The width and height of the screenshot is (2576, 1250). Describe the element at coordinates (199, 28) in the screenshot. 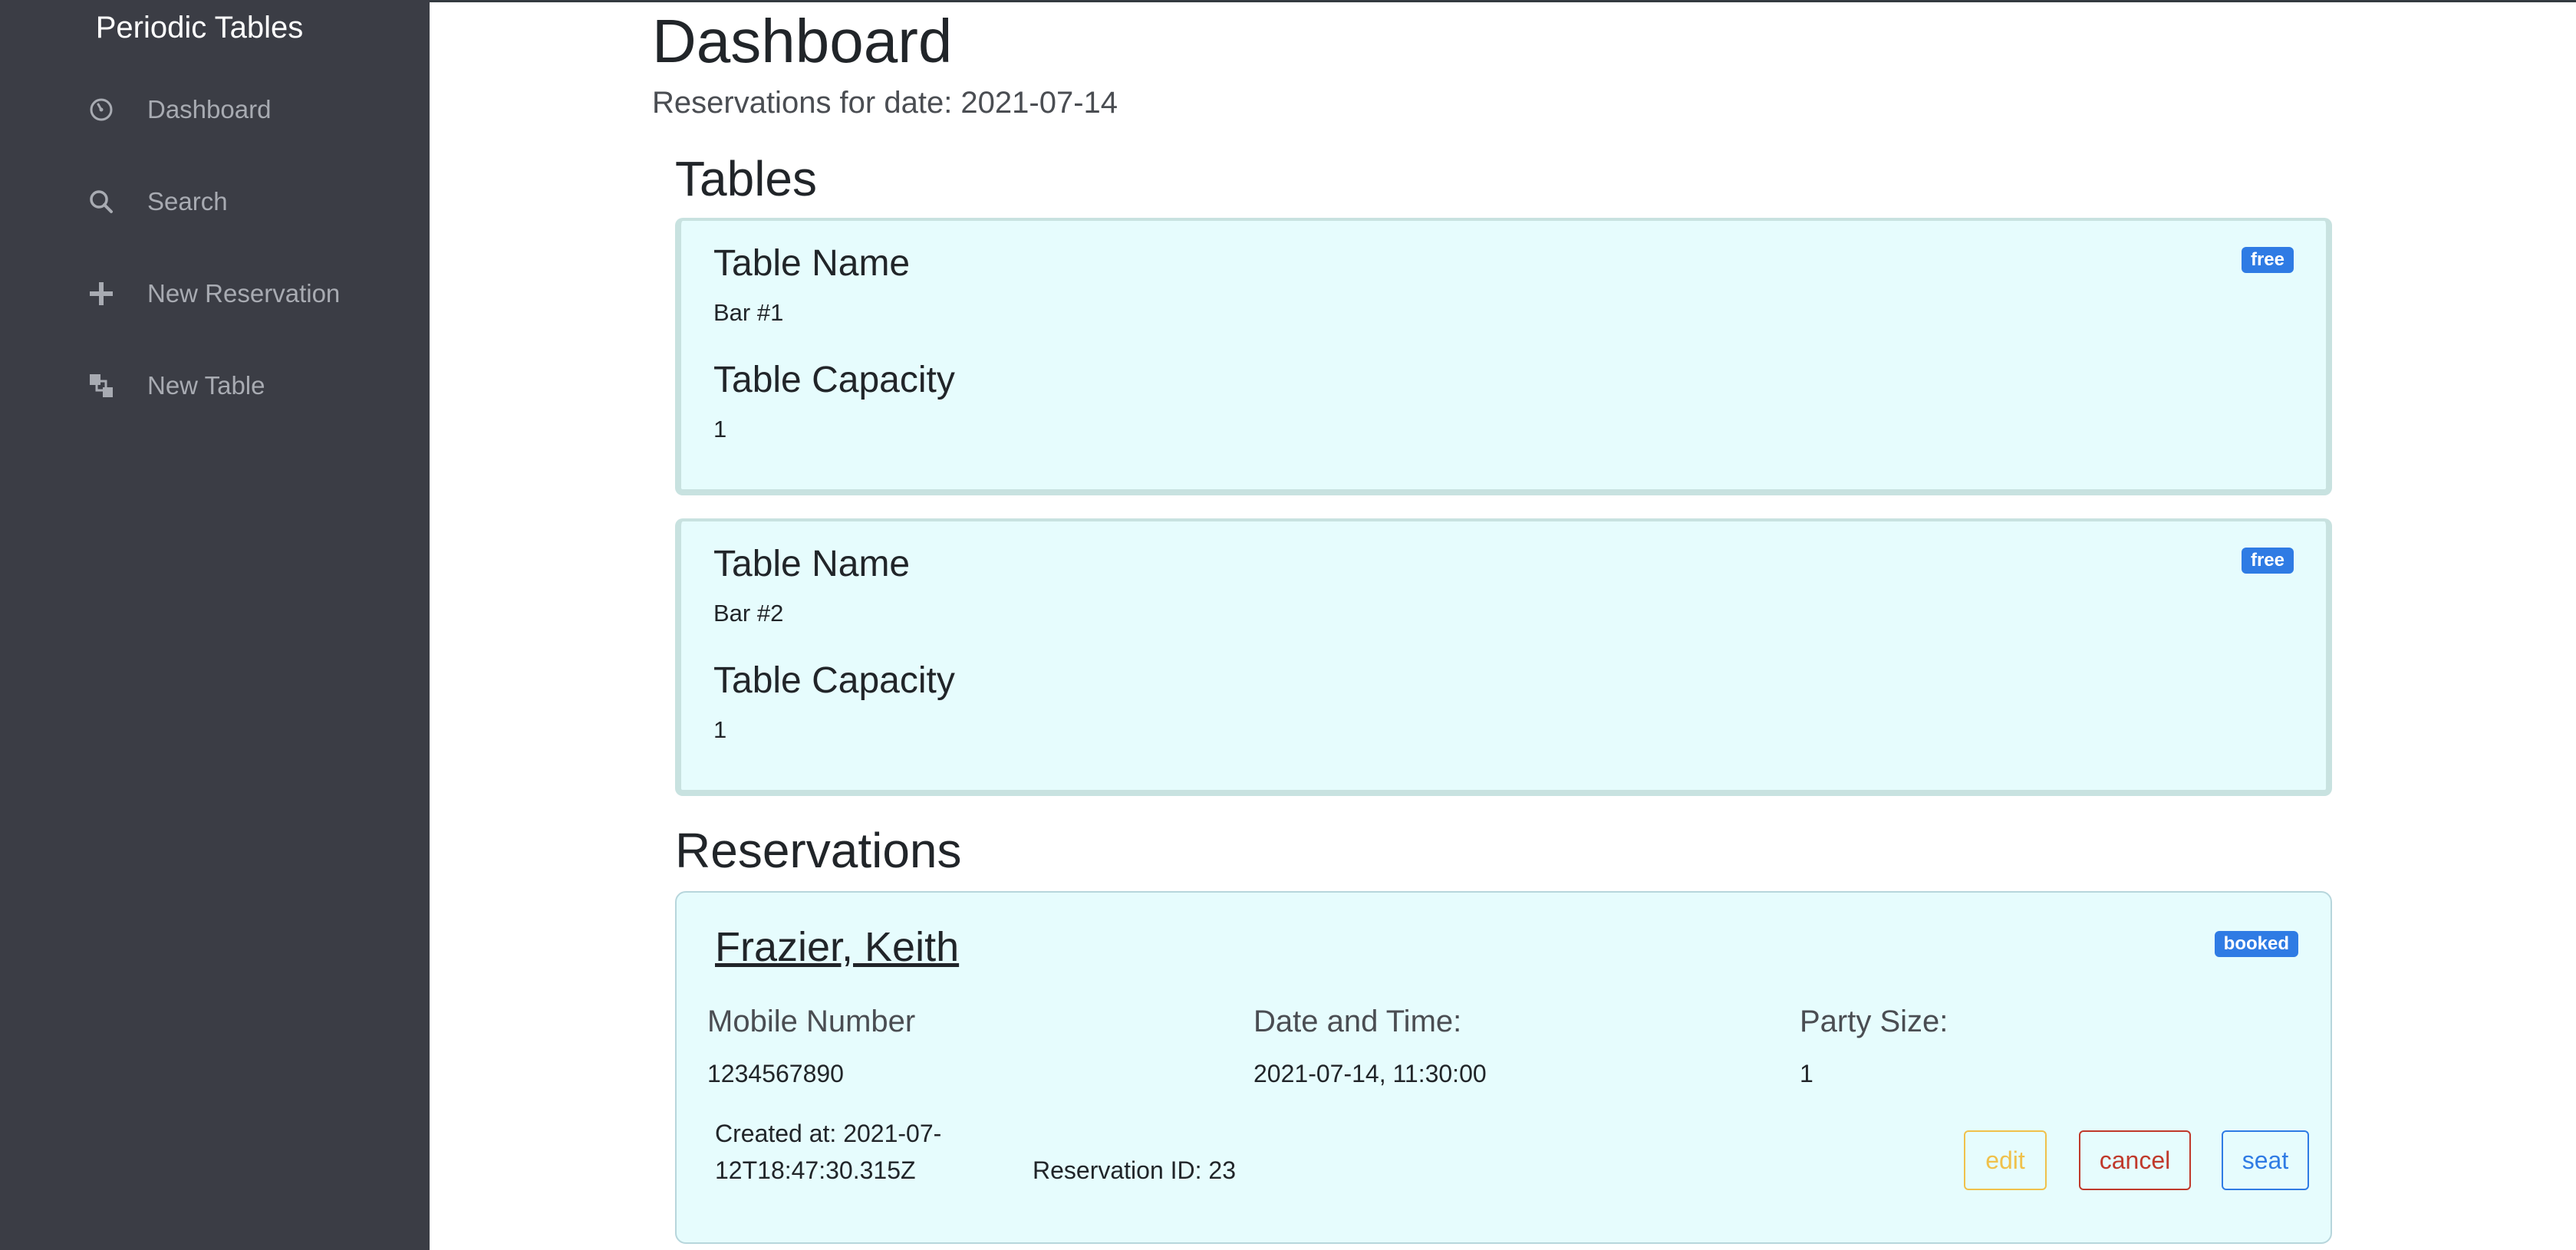

I see `brand-title: Periodic Tables` at that location.